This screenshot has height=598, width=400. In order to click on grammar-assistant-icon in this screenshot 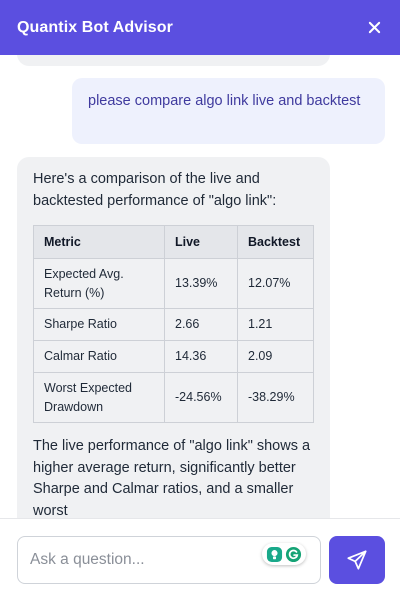, I will do `click(274, 554)`.